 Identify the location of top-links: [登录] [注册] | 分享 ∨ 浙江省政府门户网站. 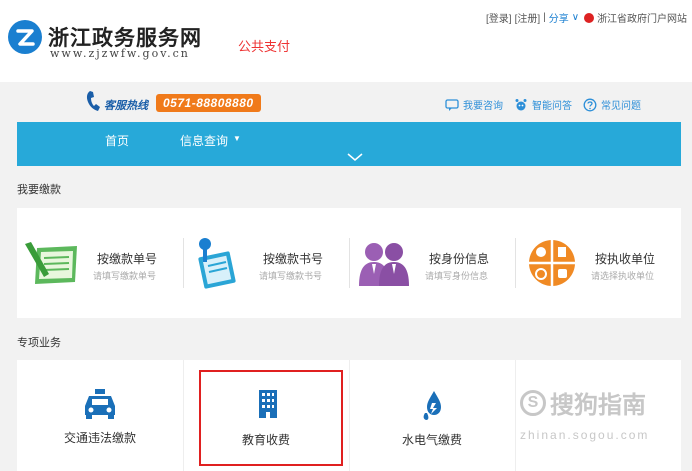
(586, 17).